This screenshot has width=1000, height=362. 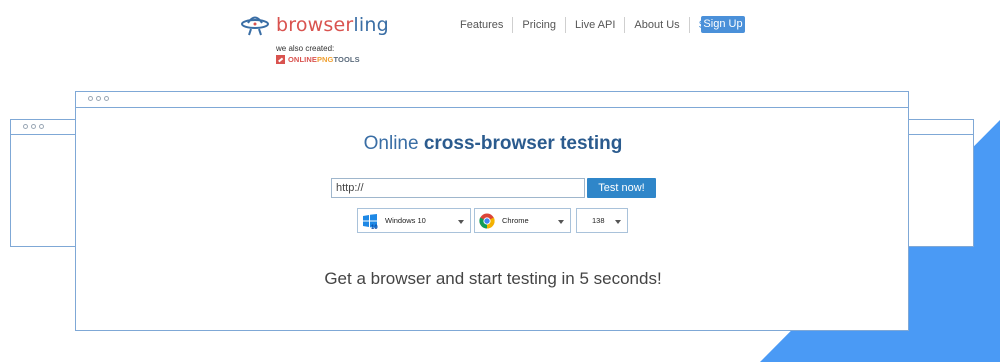 What do you see at coordinates (540, 25) in the screenshot?
I see `nav-pricing: Pricing` at bounding box center [540, 25].